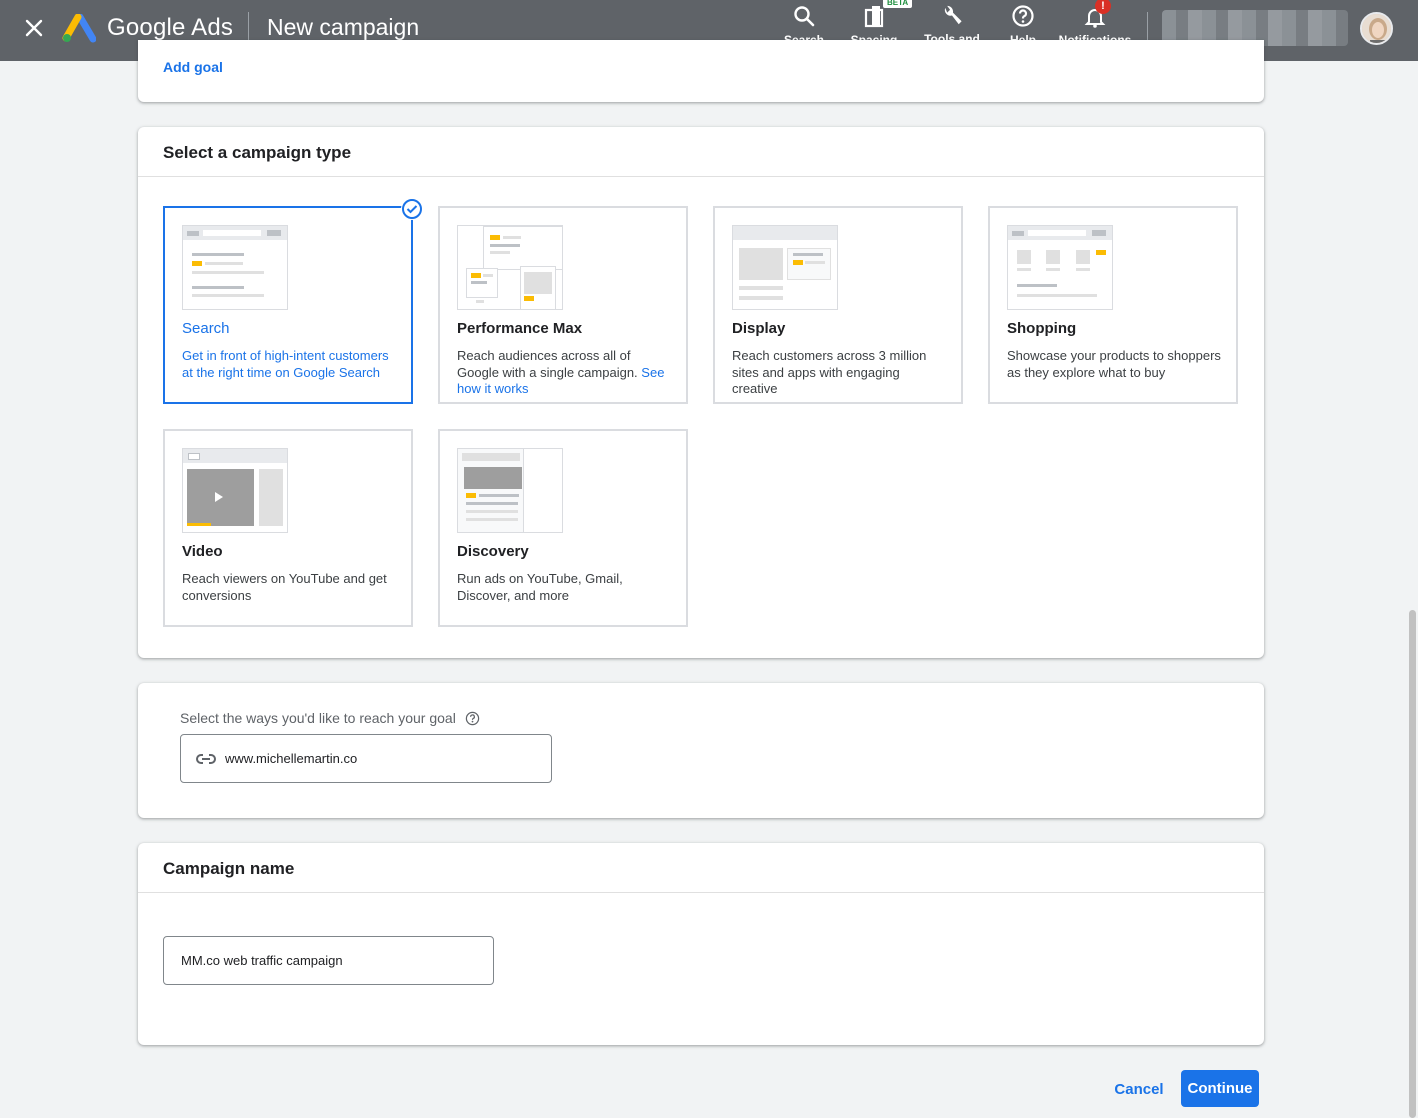 This screenshot has height=1118, width=1418. Describe the element at coordinates (1139, 1089) in the screenshot. I see `cancel-button: Cancel` at that location.